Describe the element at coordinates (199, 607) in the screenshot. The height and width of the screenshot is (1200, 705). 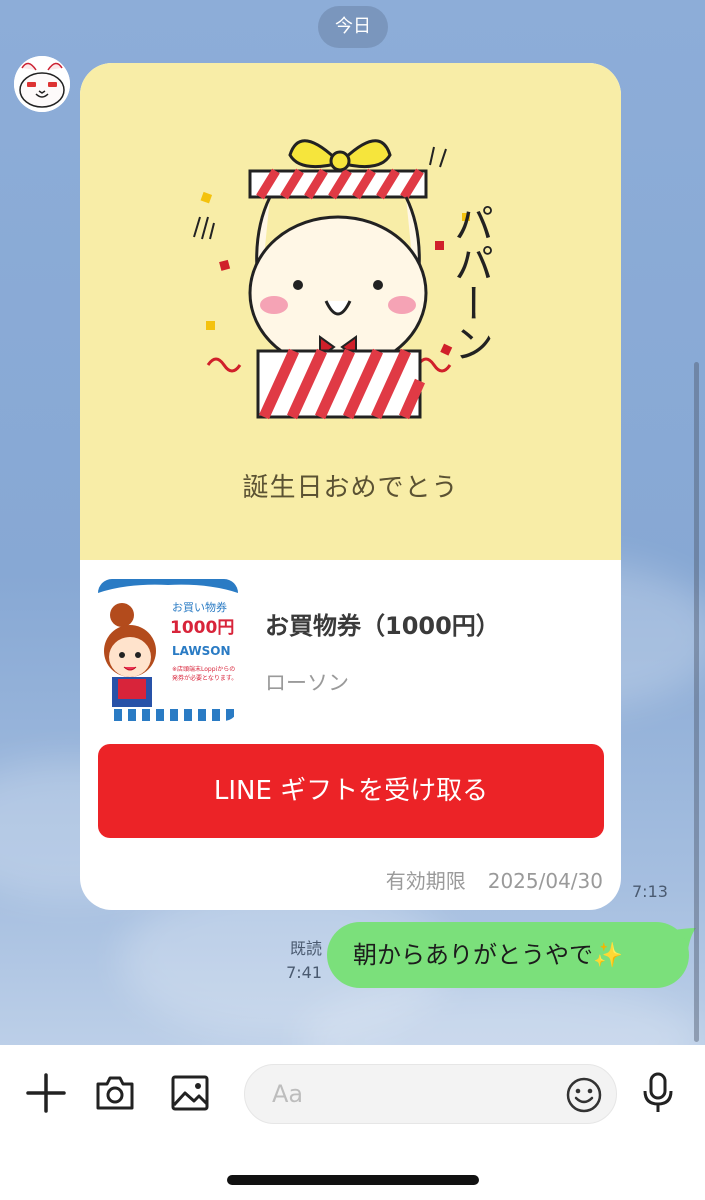
I see `svg-text: お買い物券` at that location.